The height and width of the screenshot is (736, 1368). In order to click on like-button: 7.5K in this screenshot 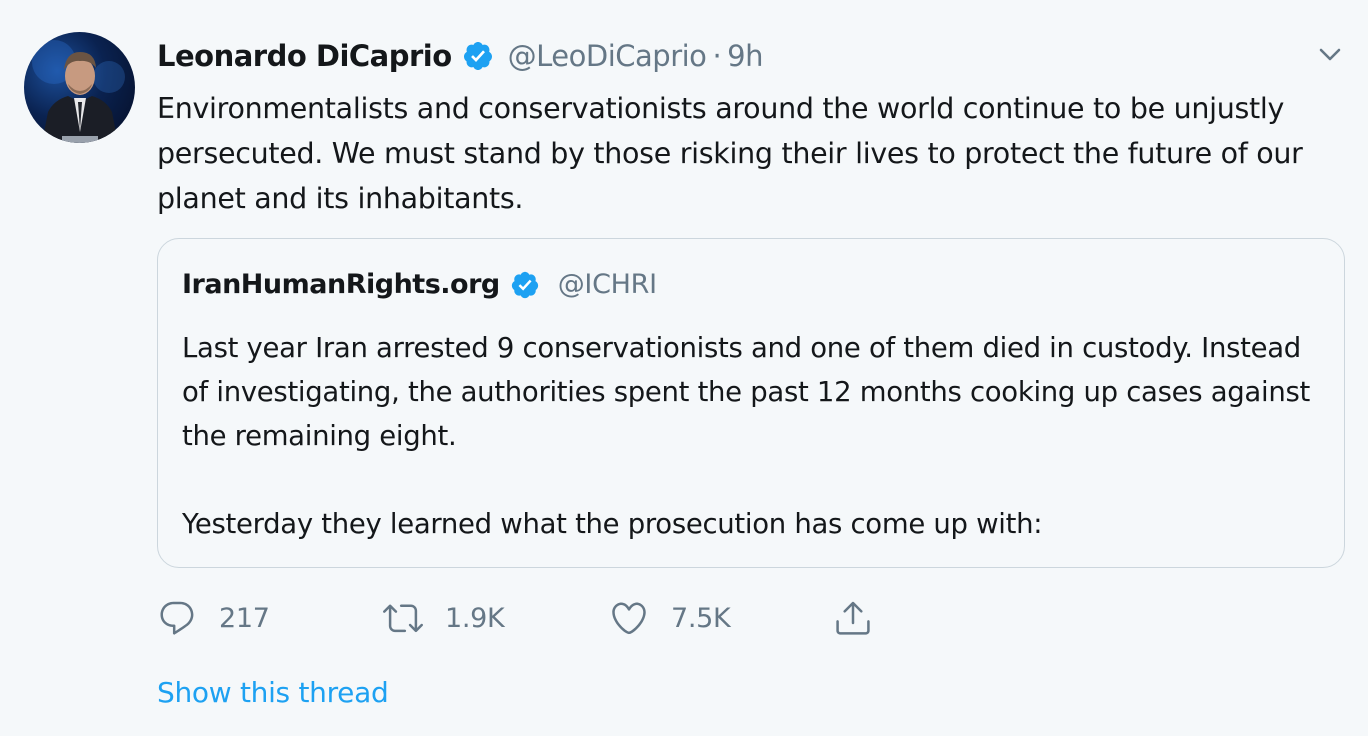, I will do `click(670, 618)`.